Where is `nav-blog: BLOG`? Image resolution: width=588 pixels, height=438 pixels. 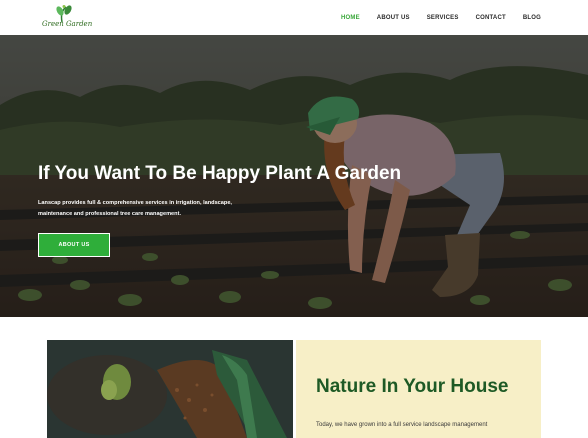
nav-blog: BLOG is located at coordinates (532, 18).